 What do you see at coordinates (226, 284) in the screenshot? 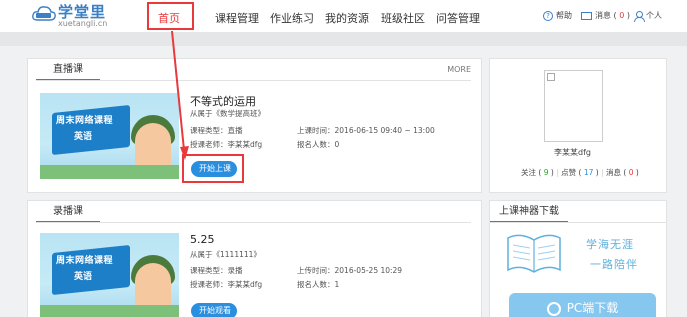
I see `recorded-course-teacher: 授课老师：李某某dfg` at bounding box center [226, 284].